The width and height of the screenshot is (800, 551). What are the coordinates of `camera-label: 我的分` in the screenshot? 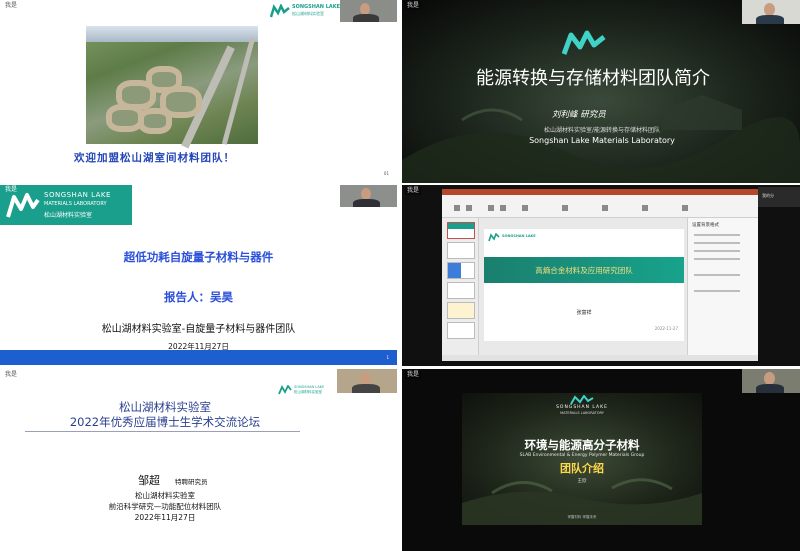 It's located at (768, 195).